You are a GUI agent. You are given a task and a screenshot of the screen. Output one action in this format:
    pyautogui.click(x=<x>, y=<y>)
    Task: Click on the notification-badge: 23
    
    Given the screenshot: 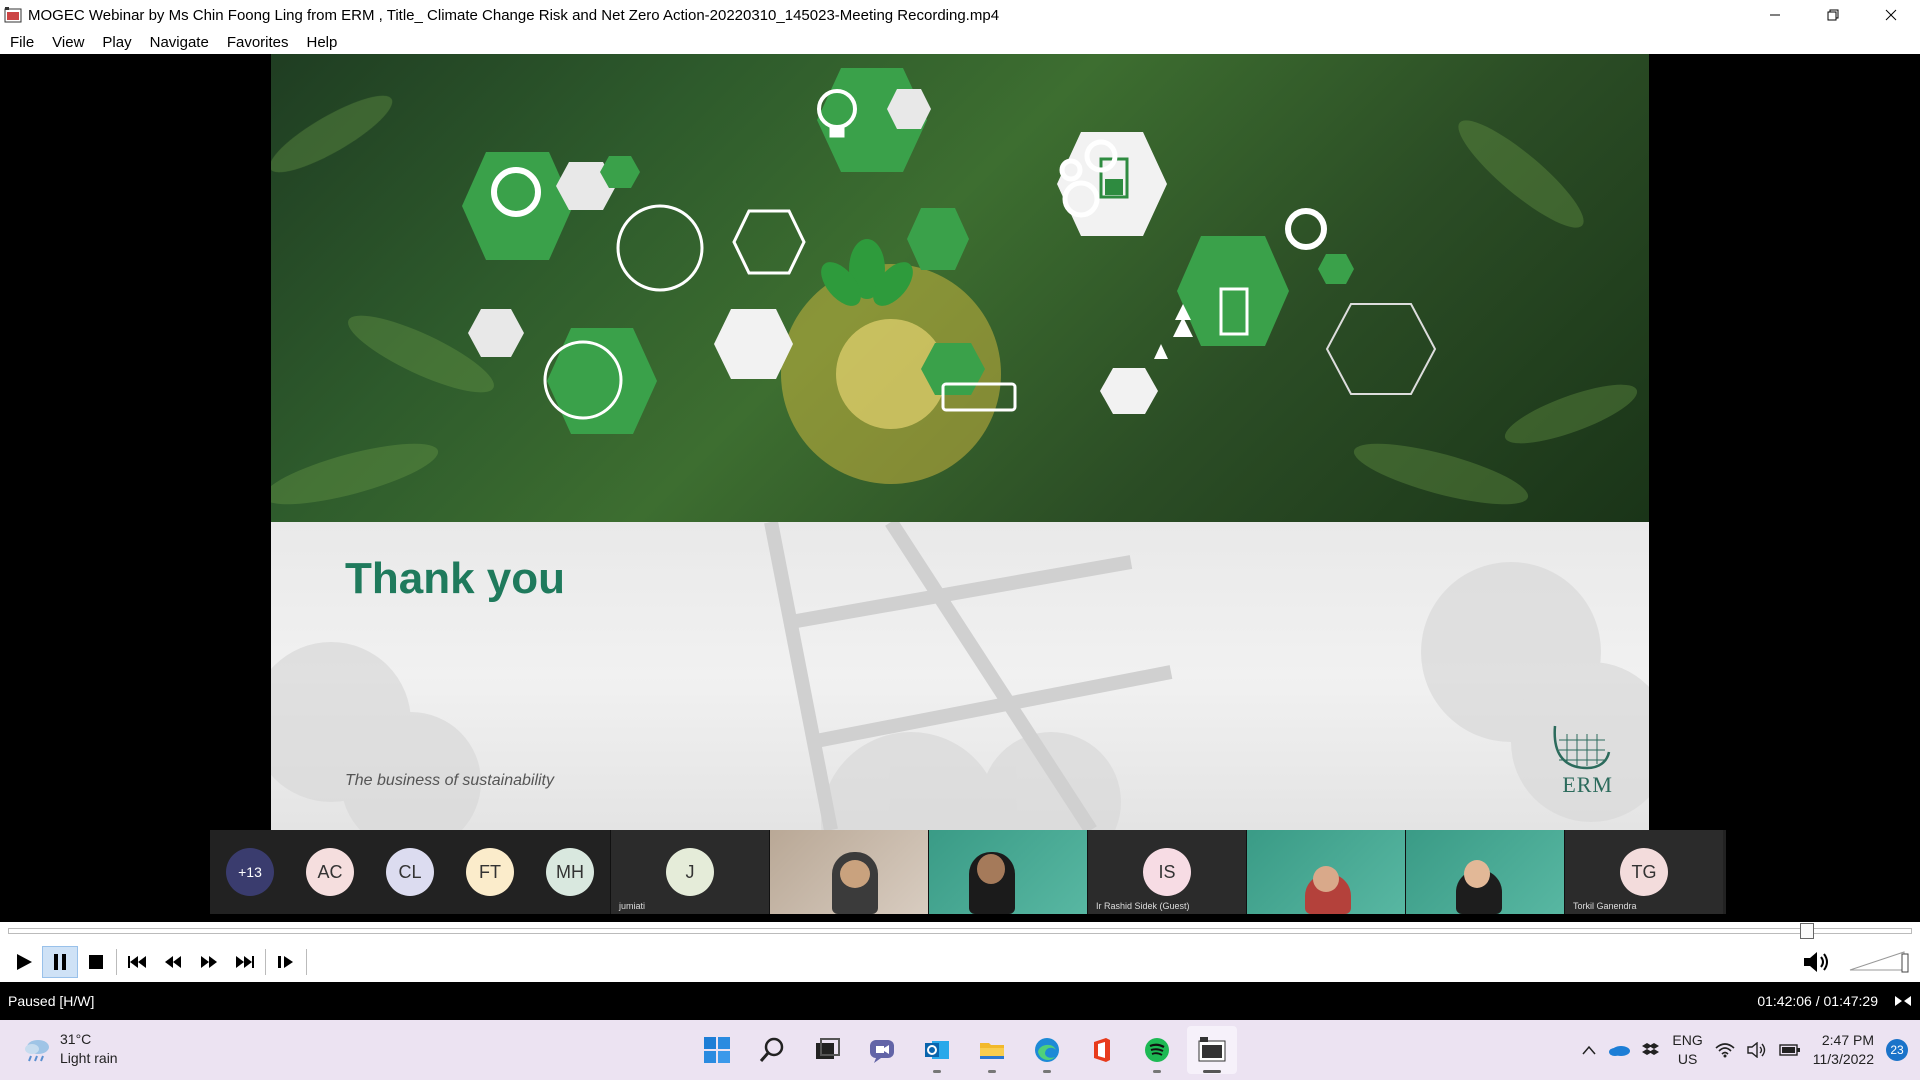 What is the action you would take?
    pyautogui.click(x=1897, y=1050)
    